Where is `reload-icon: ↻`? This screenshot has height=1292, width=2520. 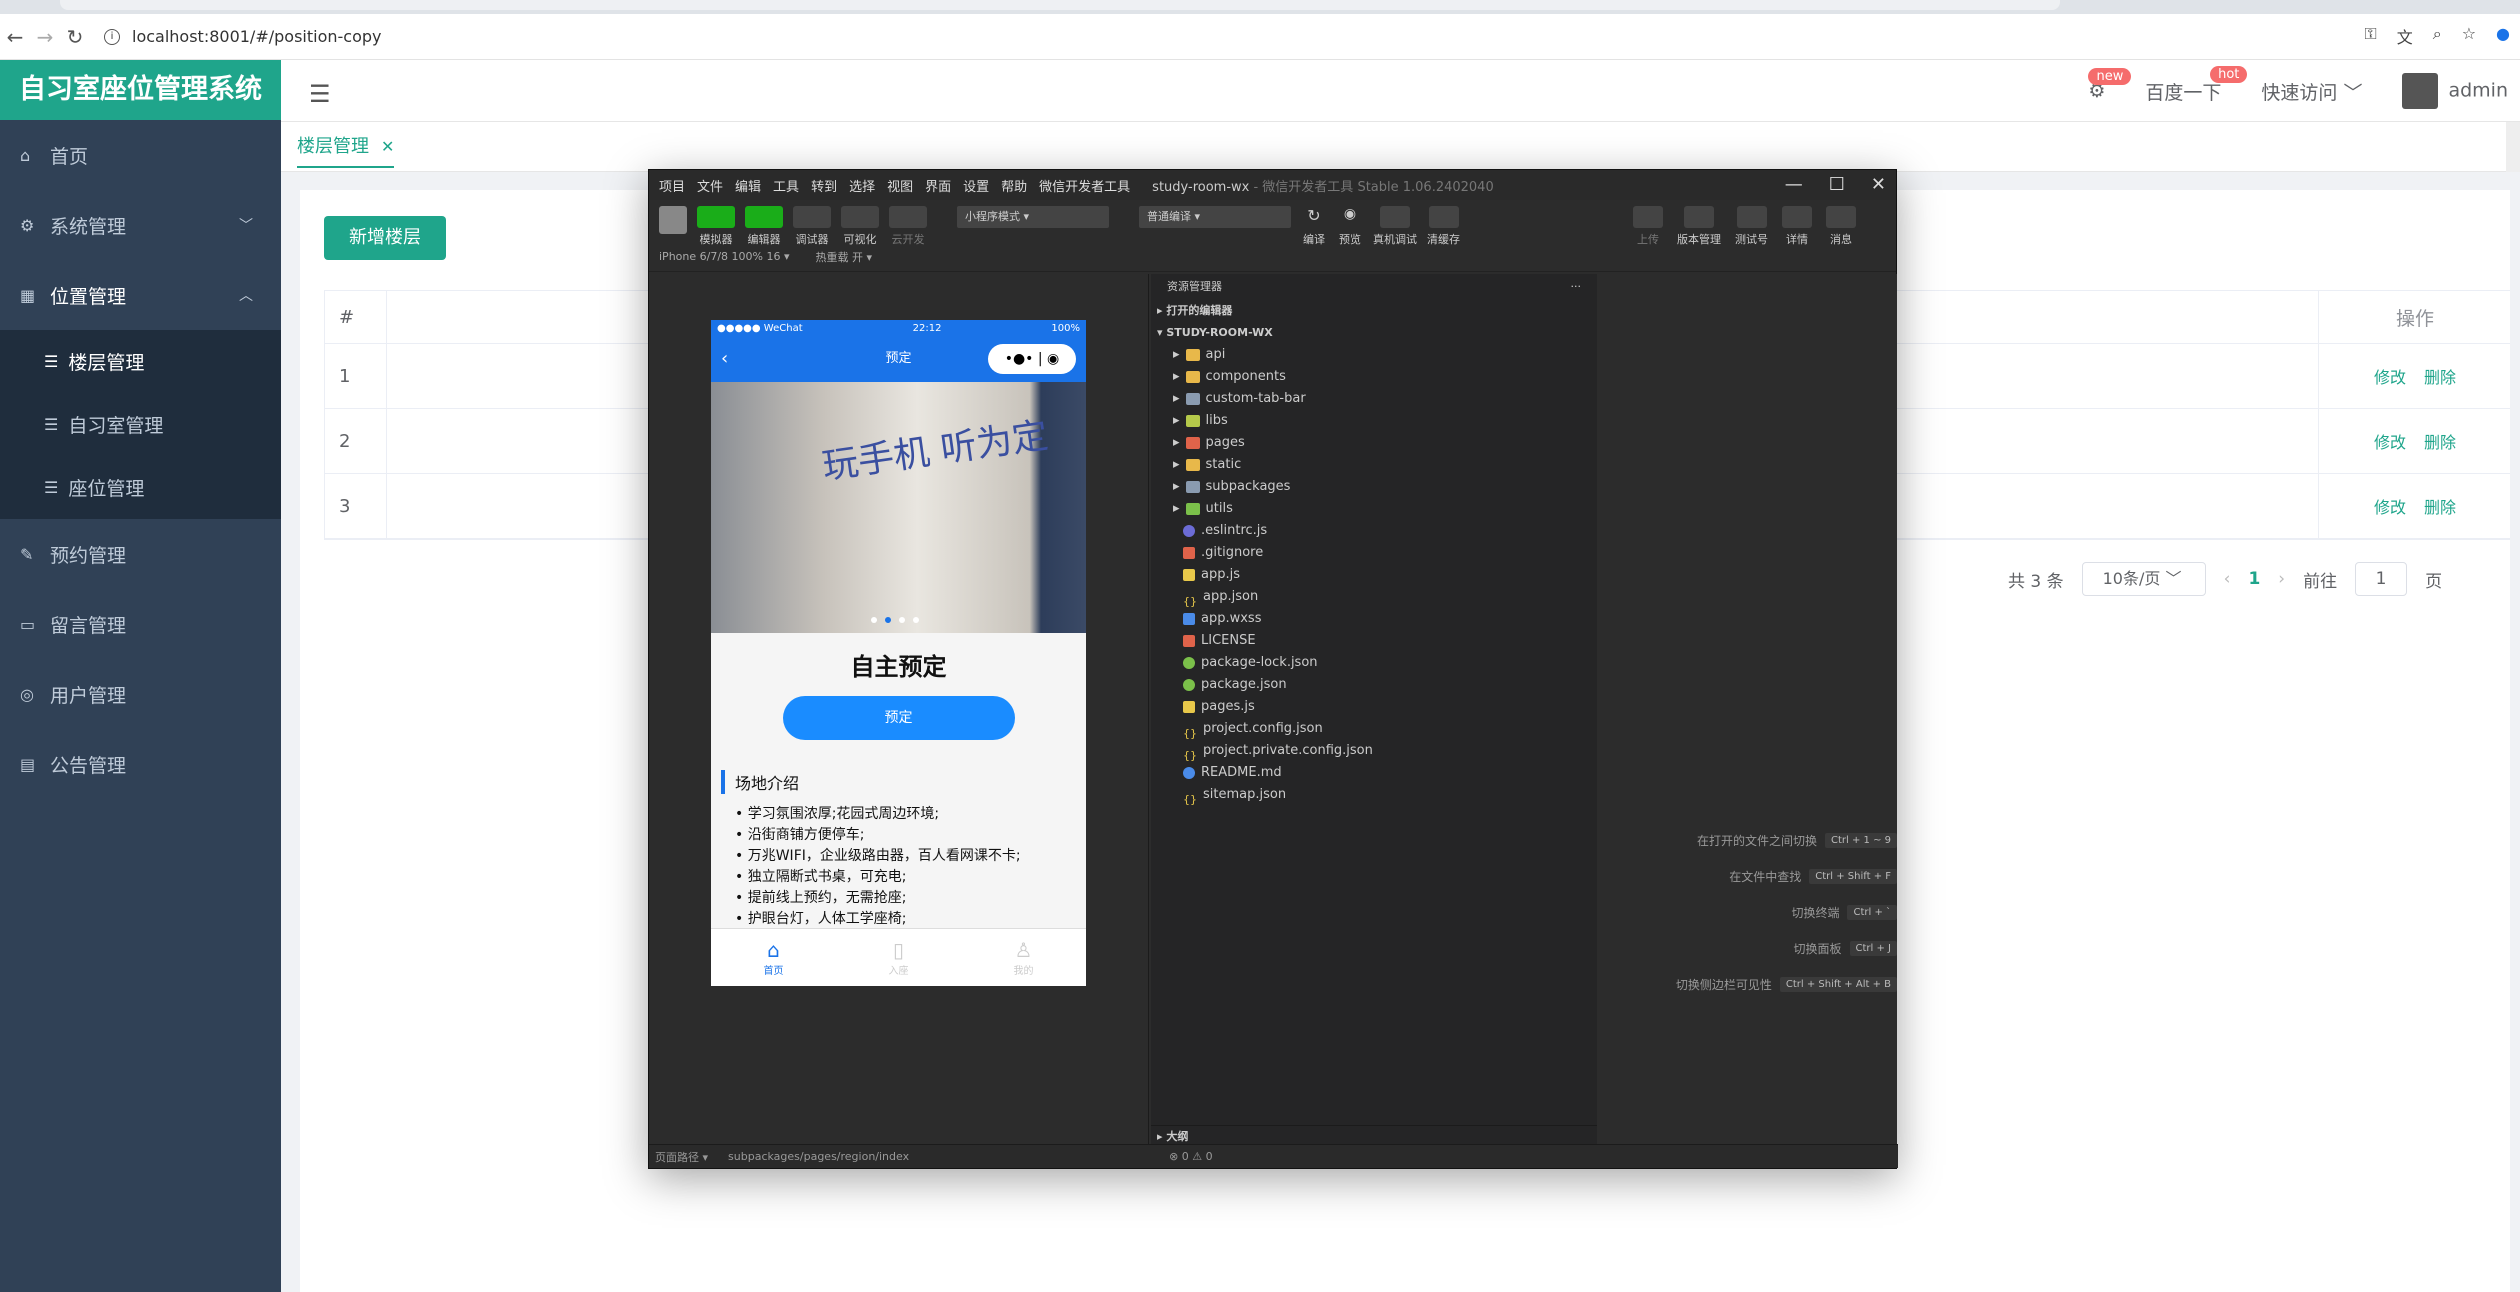 reload-icon: ↻ is located at coordinates (75, 37).